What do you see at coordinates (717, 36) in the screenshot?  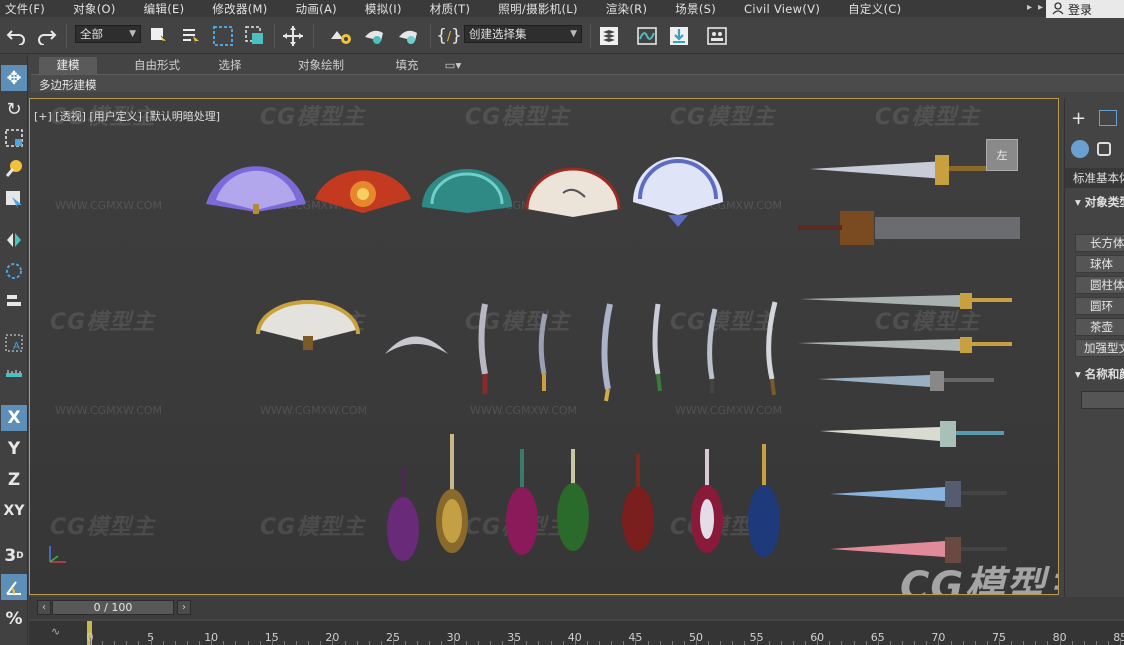 I see `material-editor-icon` at bounding box center [717, 36].